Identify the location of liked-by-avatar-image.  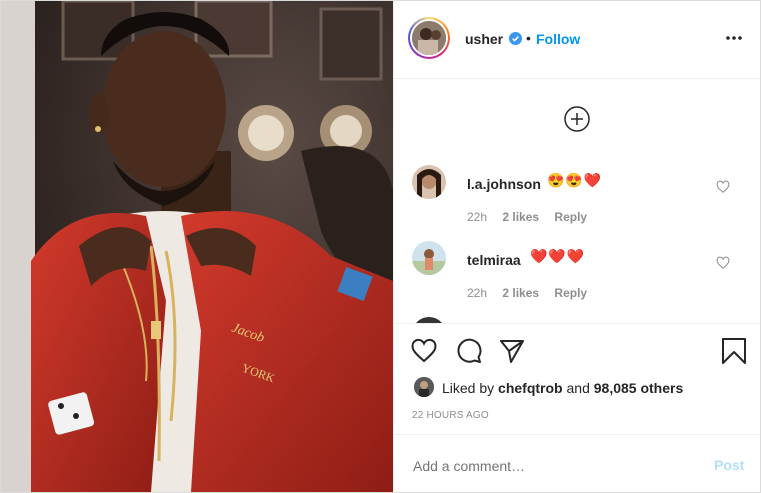
(424, 387).